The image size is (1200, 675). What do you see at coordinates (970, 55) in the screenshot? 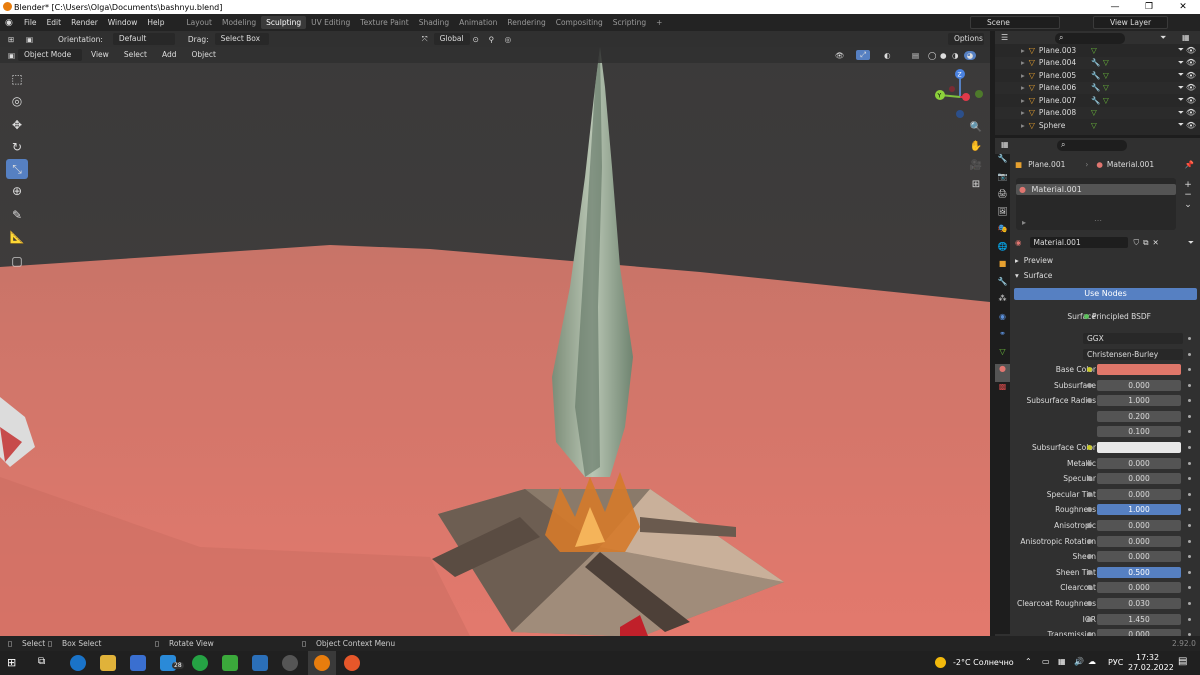
I see `rendered-shading-icon: ◕` at bounding box center [970, 55].